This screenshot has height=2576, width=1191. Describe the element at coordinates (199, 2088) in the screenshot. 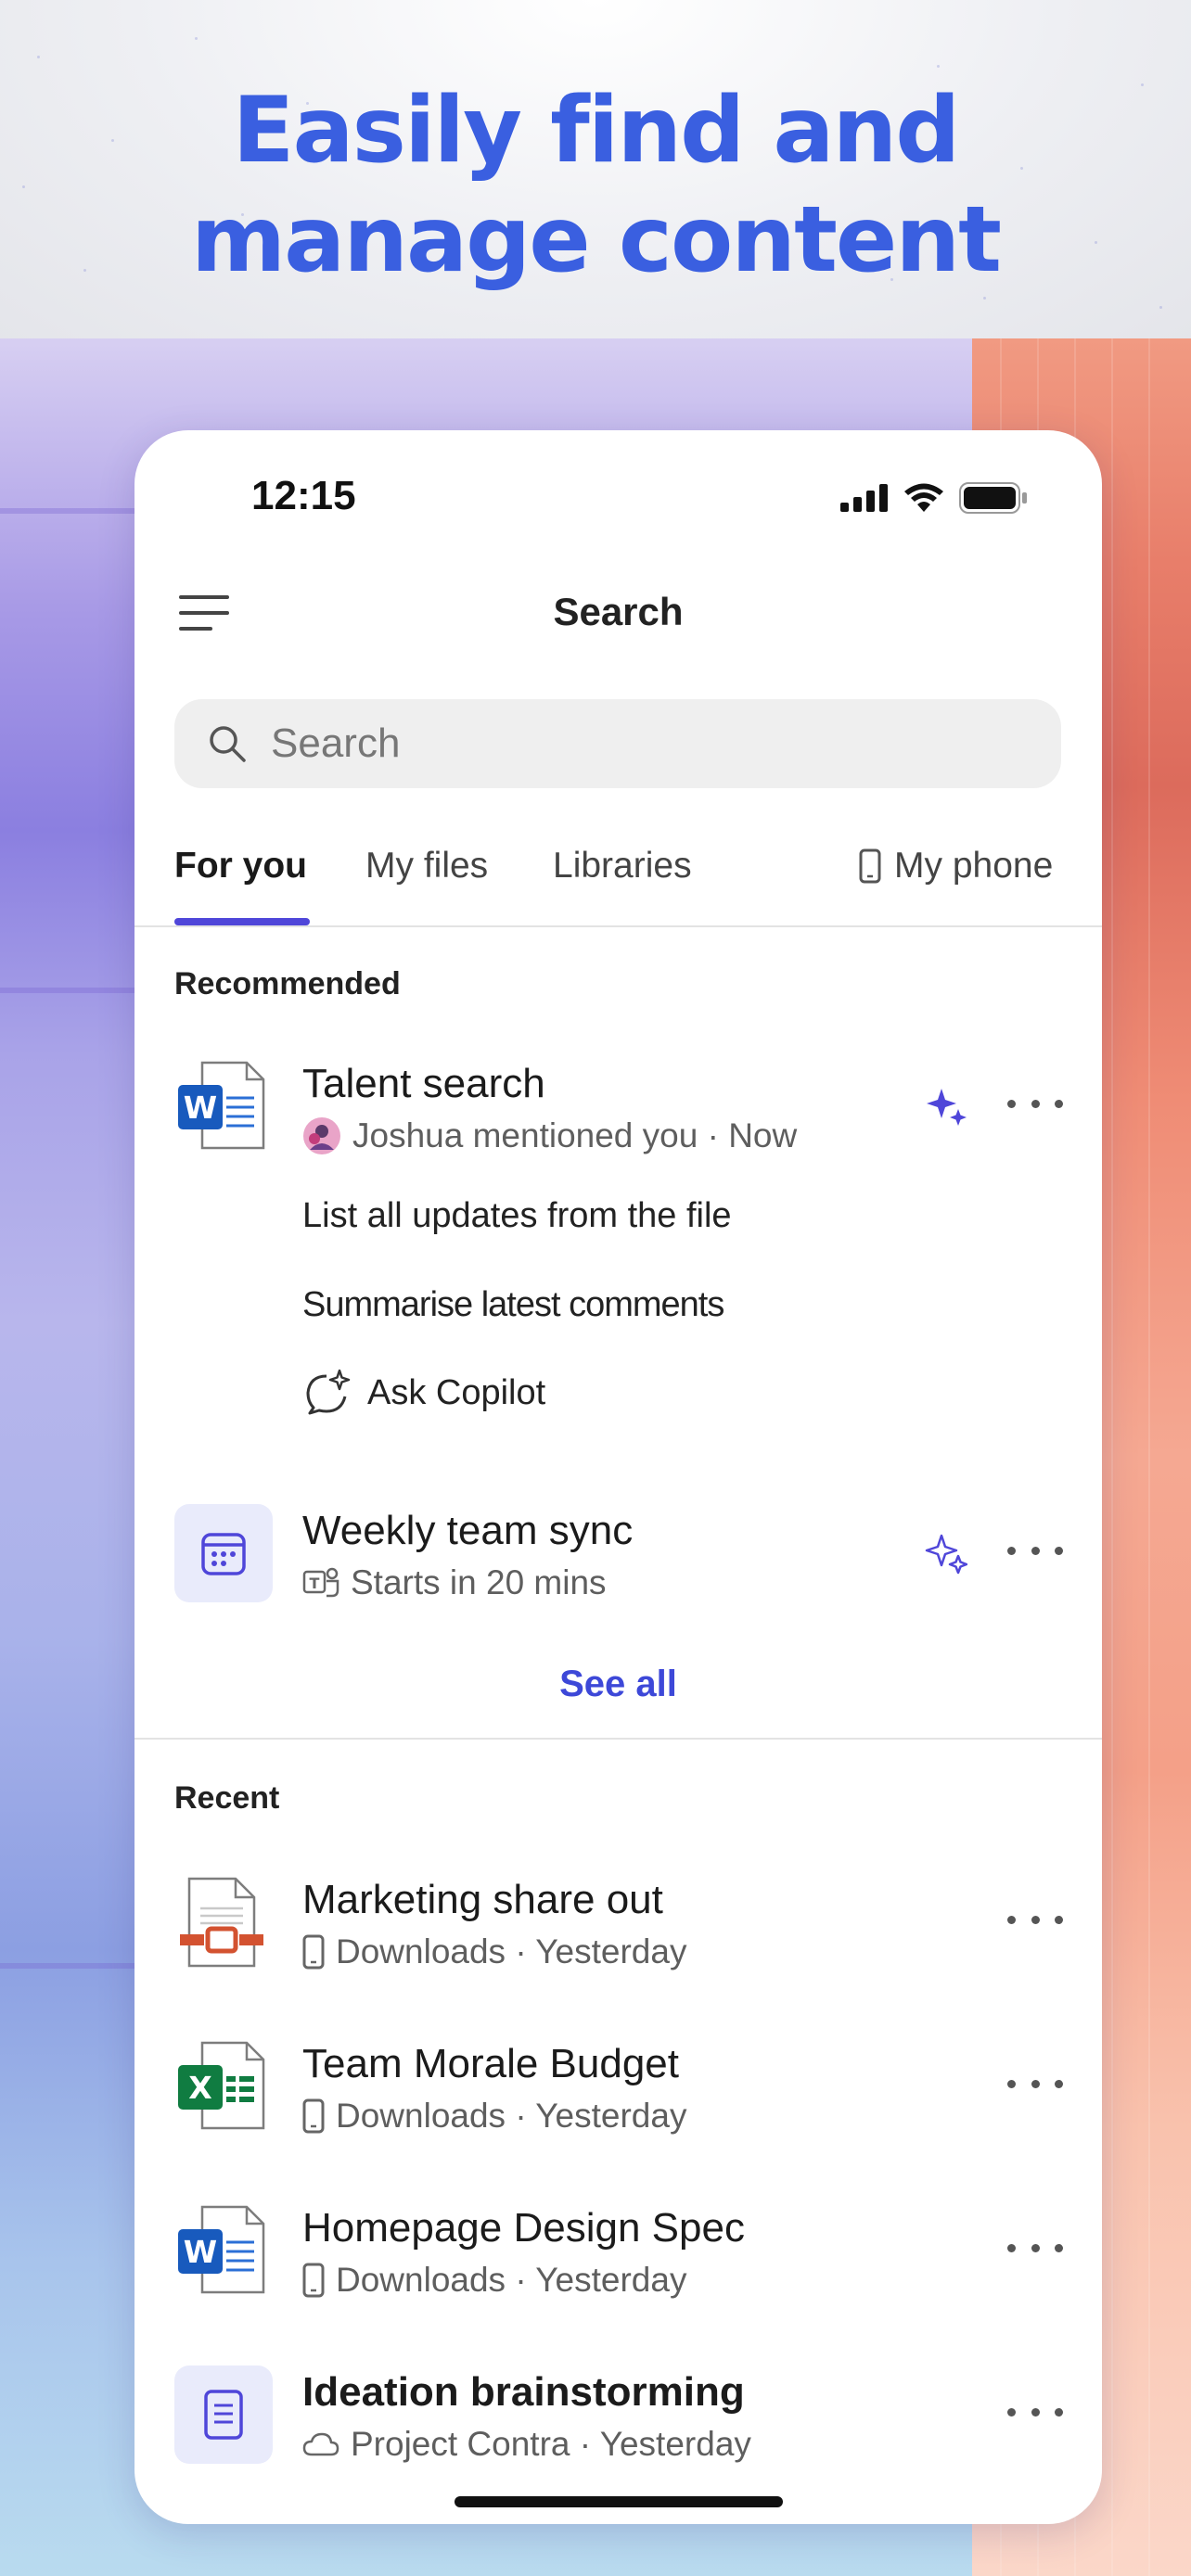

I see `svg-text: X` at that location.